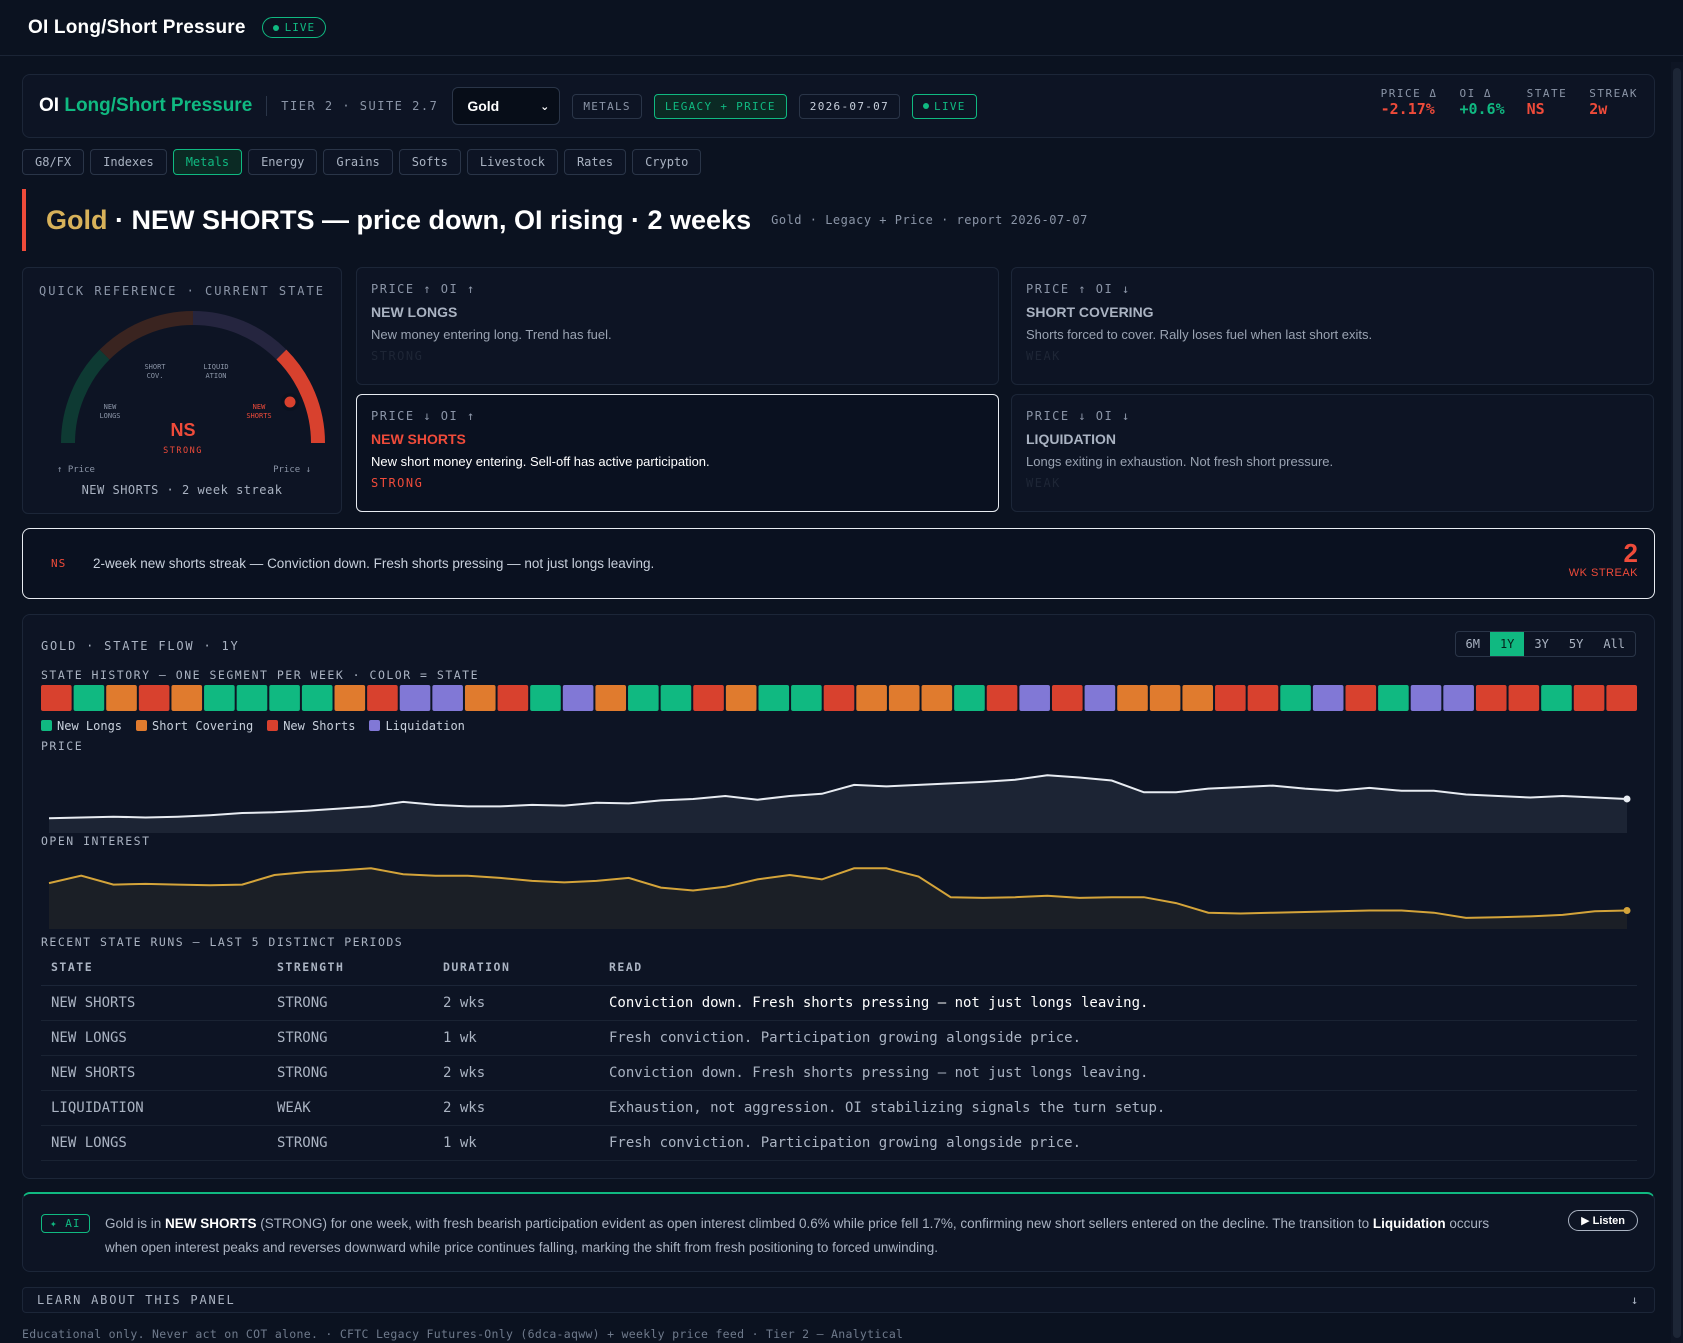  I want to click on report-chip: LEGACY + PRICE, so click(720, 106).